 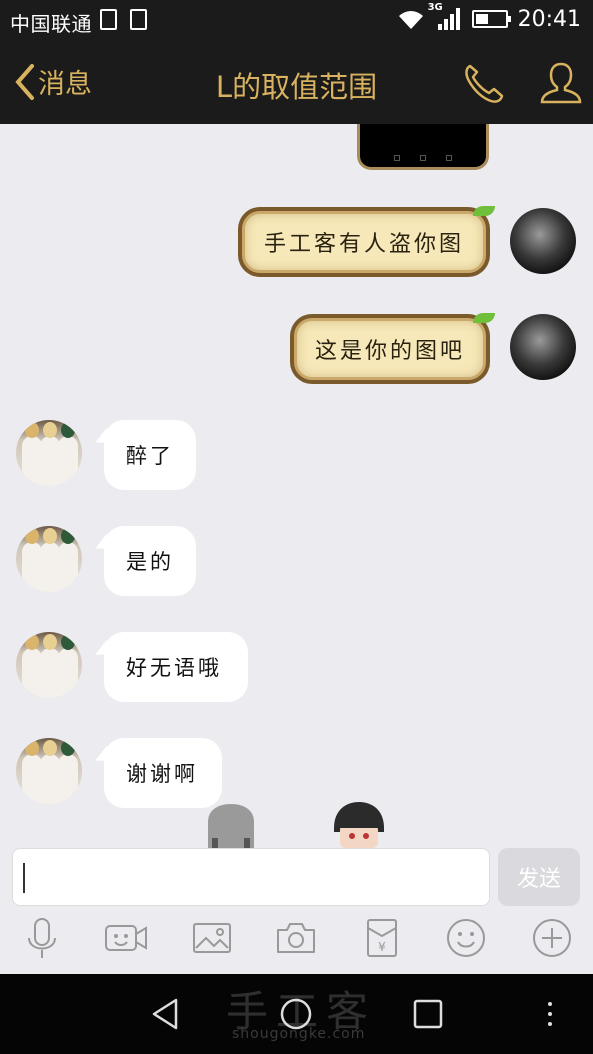 What do you see at coordinates (428, 1014) in the screenshot?
I see `recents-square-icon` at bounding box center [428, 1014].